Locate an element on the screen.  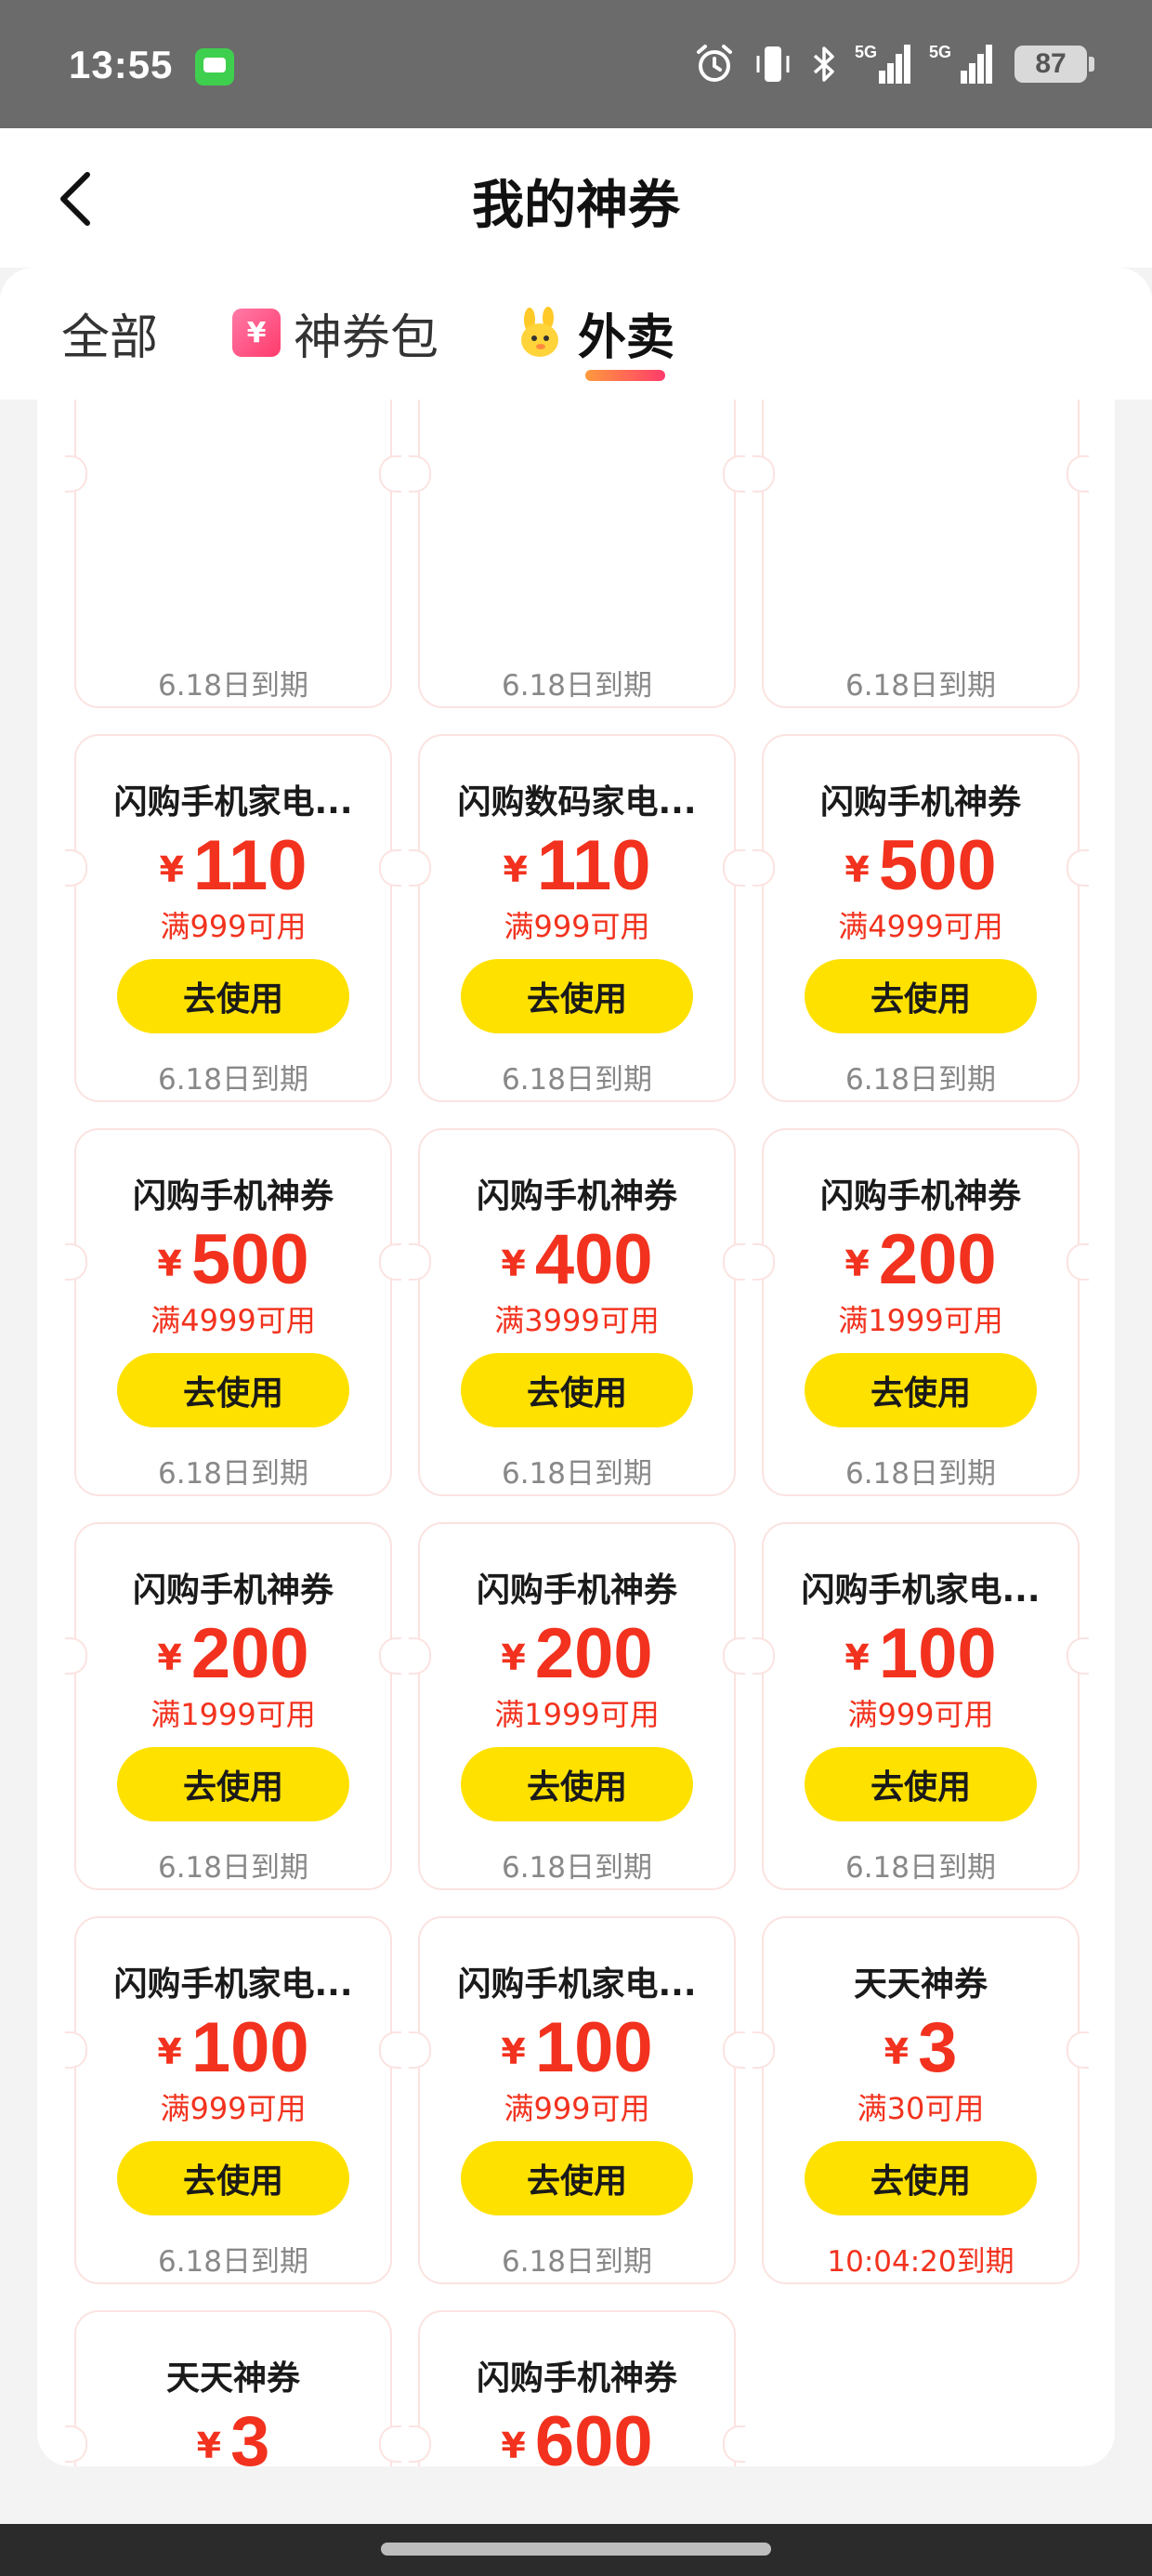
signal-5g-icon: 5G is located at coordinates (961, 63).